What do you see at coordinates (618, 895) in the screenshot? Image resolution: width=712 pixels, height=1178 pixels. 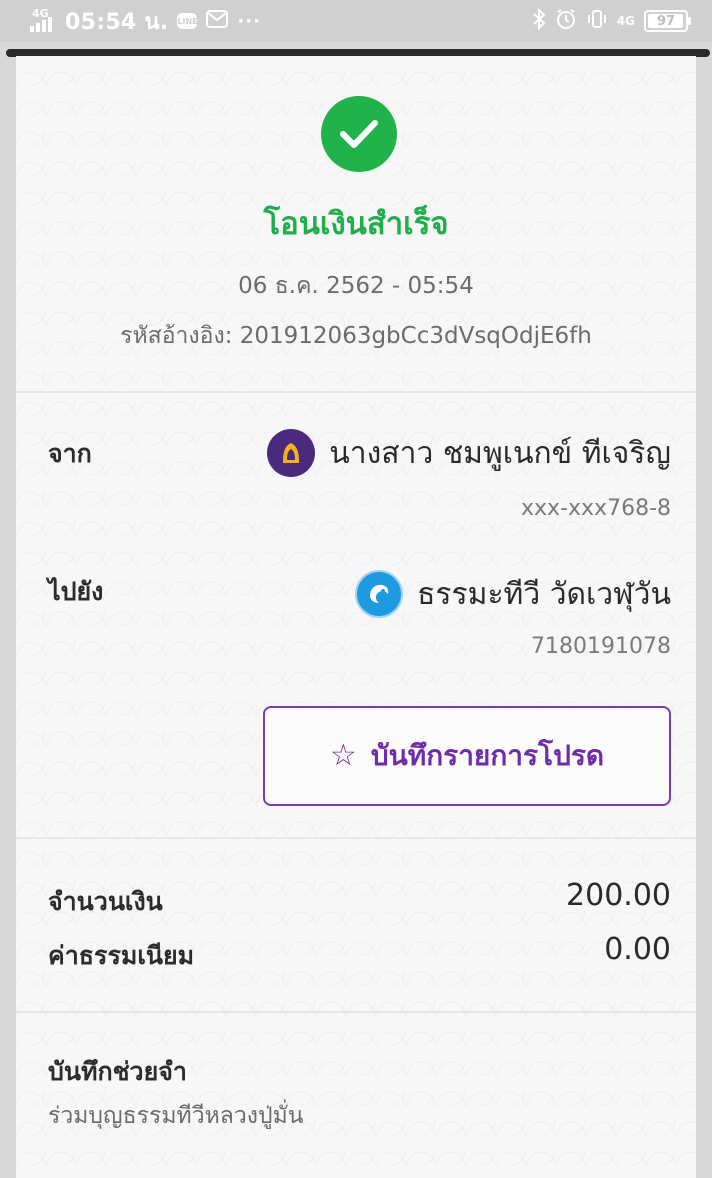 I see `amount-value: 200.00` at bounding box center [618, 895].